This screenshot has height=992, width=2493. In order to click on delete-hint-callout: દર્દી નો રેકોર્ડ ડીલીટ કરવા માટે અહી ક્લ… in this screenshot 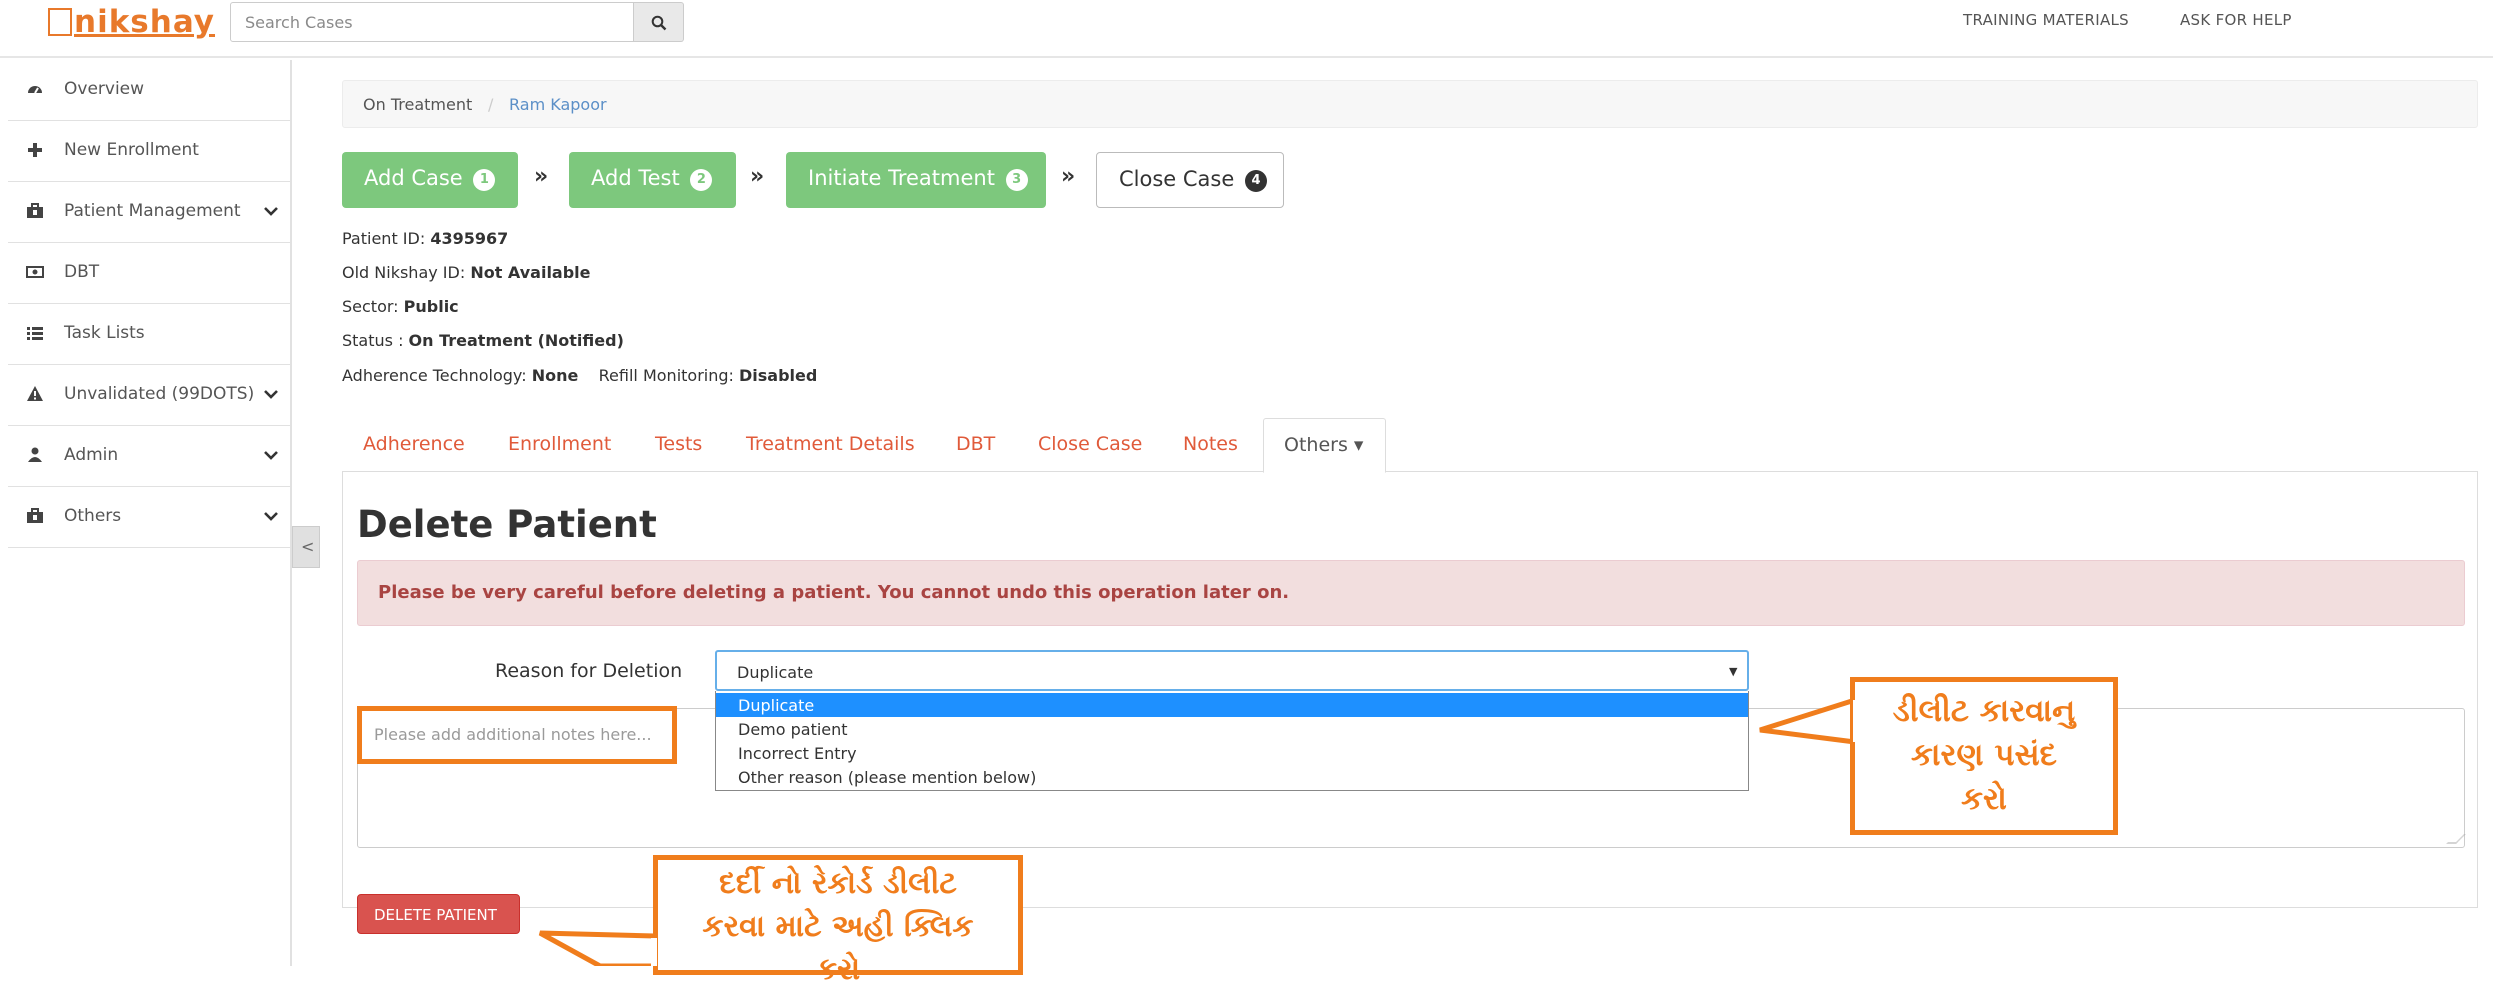, I will do `click(838, 921)`.